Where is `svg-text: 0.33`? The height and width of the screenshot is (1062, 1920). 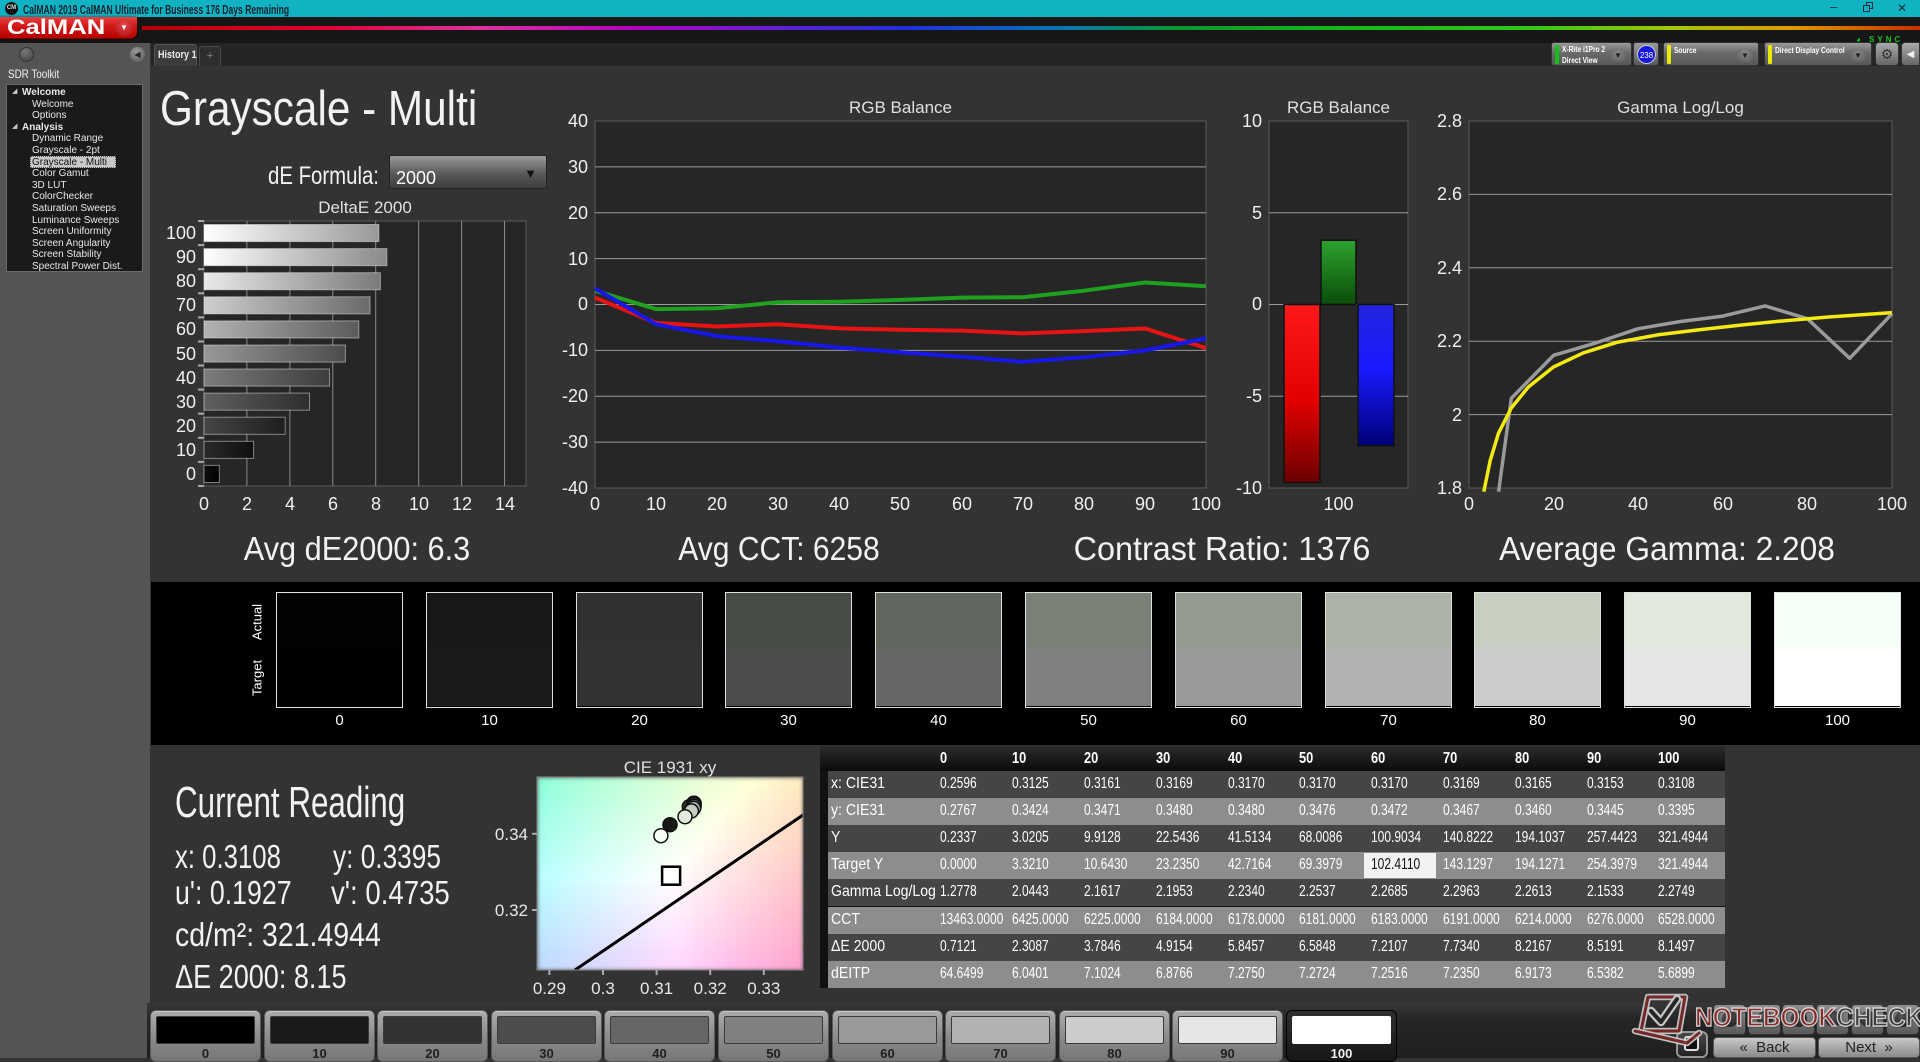 svg-text: 0.33 is located at coordinates (763, 988).